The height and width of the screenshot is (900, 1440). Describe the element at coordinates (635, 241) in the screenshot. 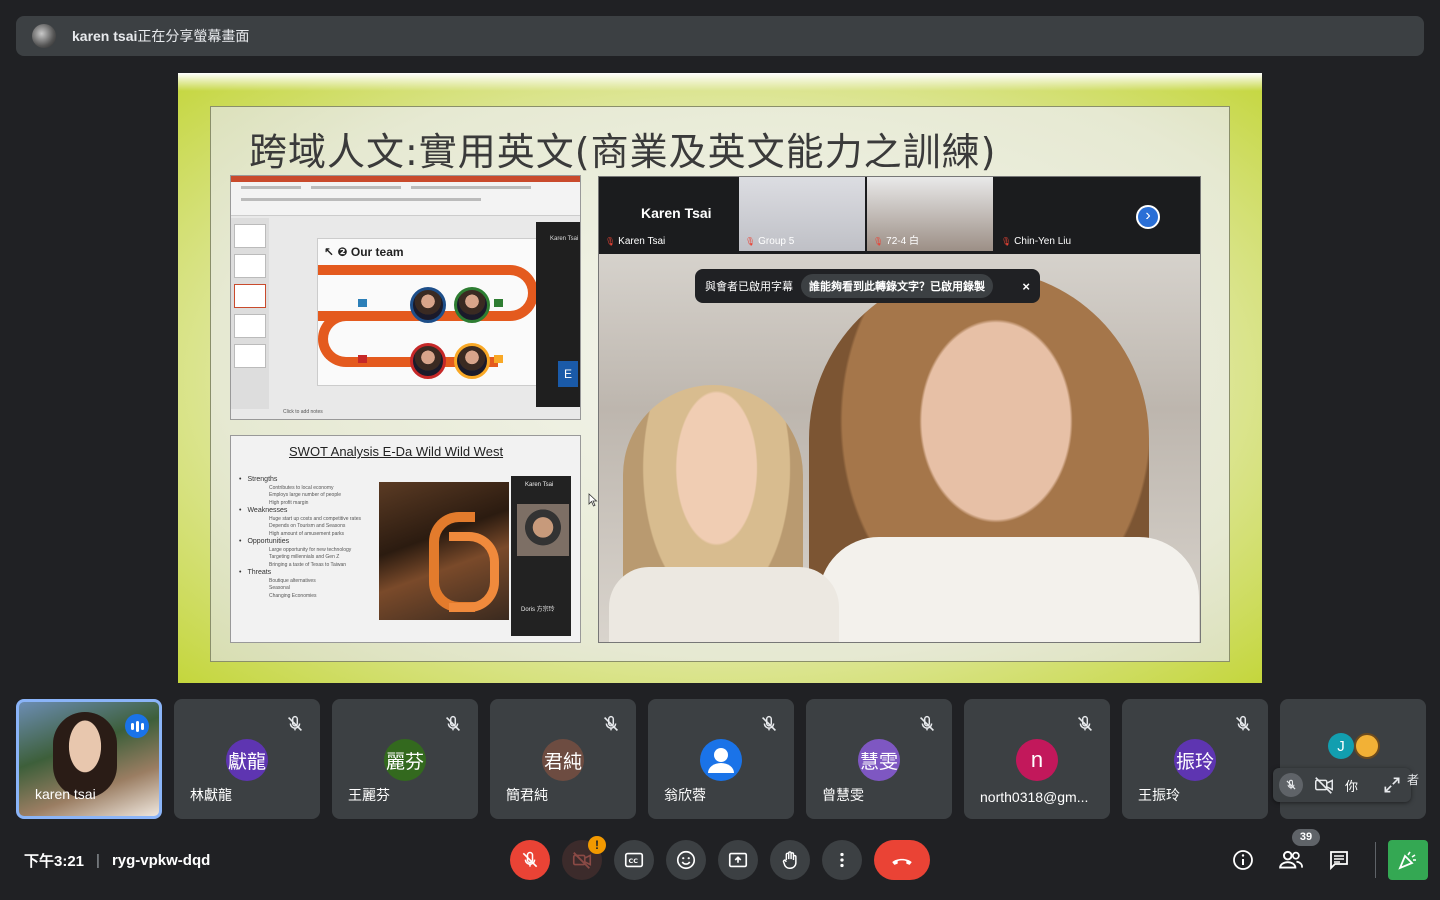

I see `embedded-tile-name: Karen Tsai` at that location.